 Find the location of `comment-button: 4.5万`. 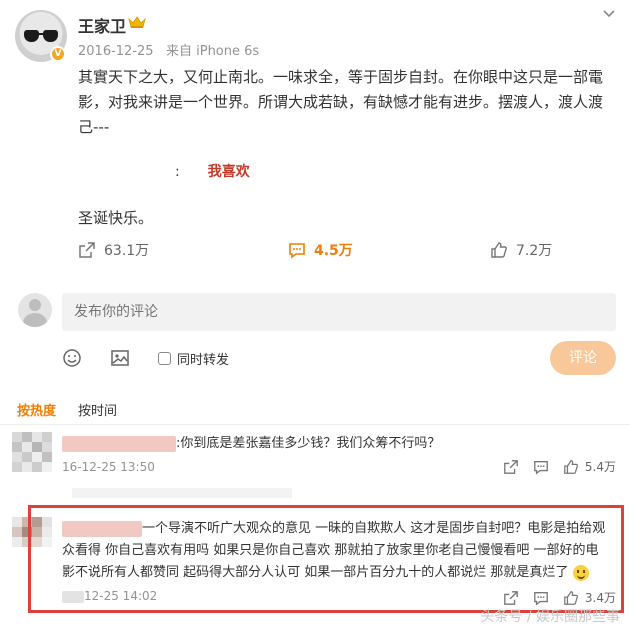

comment-button: 4.5万 is located at coordinates (320, 250).